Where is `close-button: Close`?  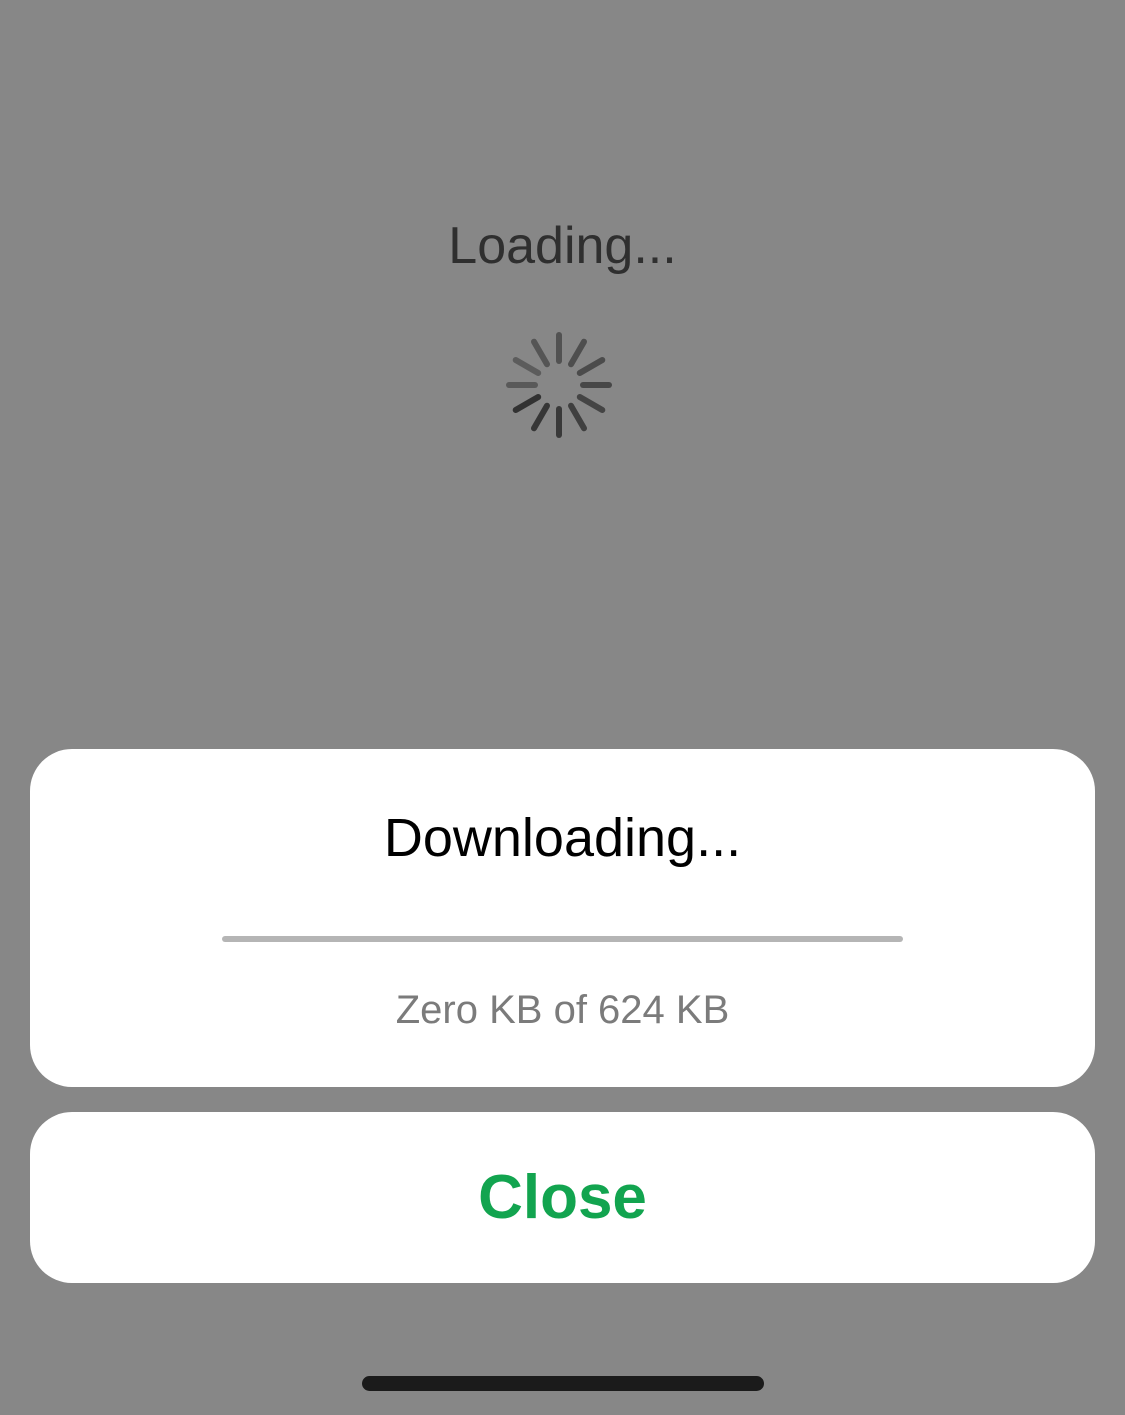 close-button: Close is located at coordinates (562, 1197).